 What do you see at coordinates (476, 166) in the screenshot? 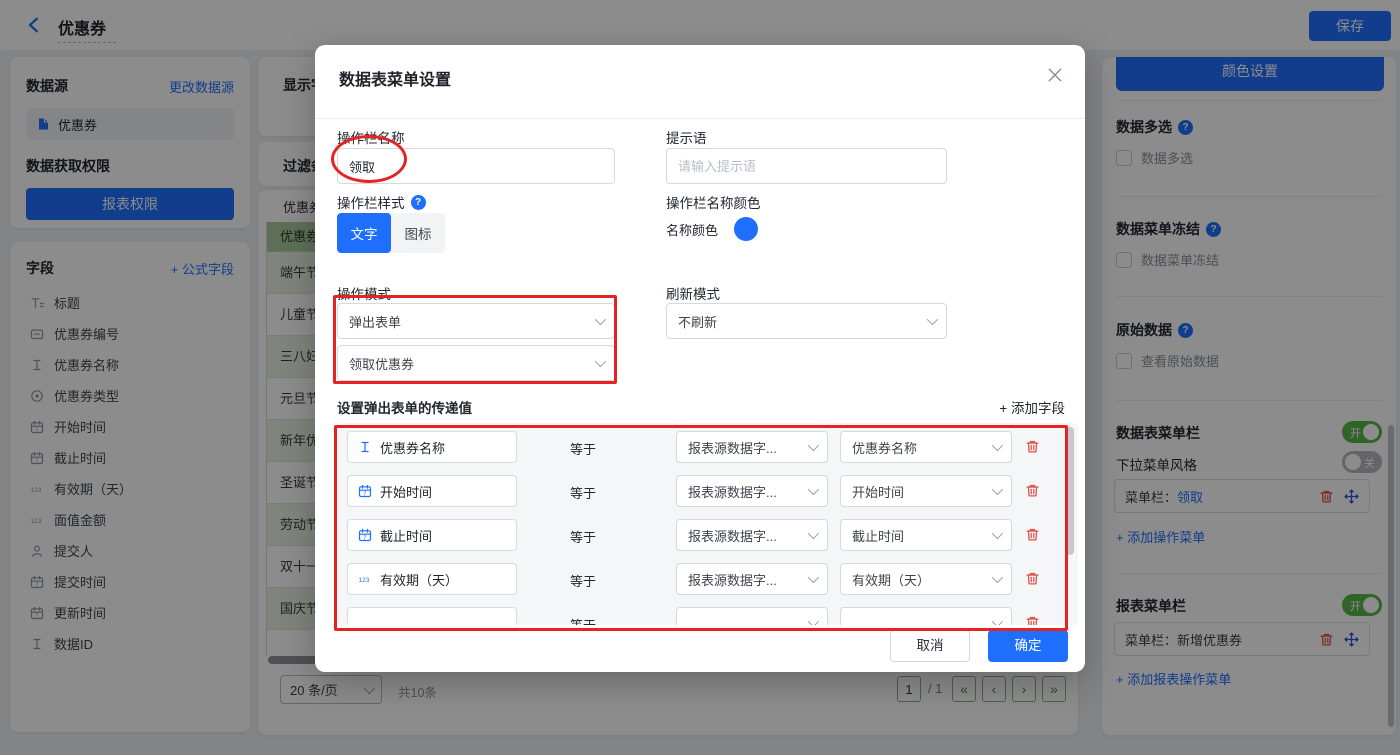
I see `action-name-input` at bounding box center [476, 166].